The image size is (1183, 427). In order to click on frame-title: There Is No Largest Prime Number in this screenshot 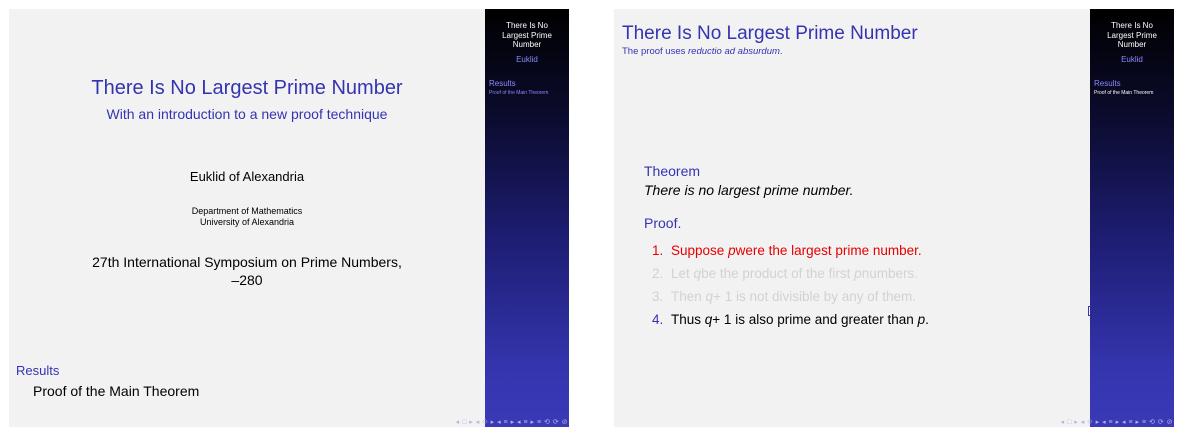, I will do `click(770, 33)`.